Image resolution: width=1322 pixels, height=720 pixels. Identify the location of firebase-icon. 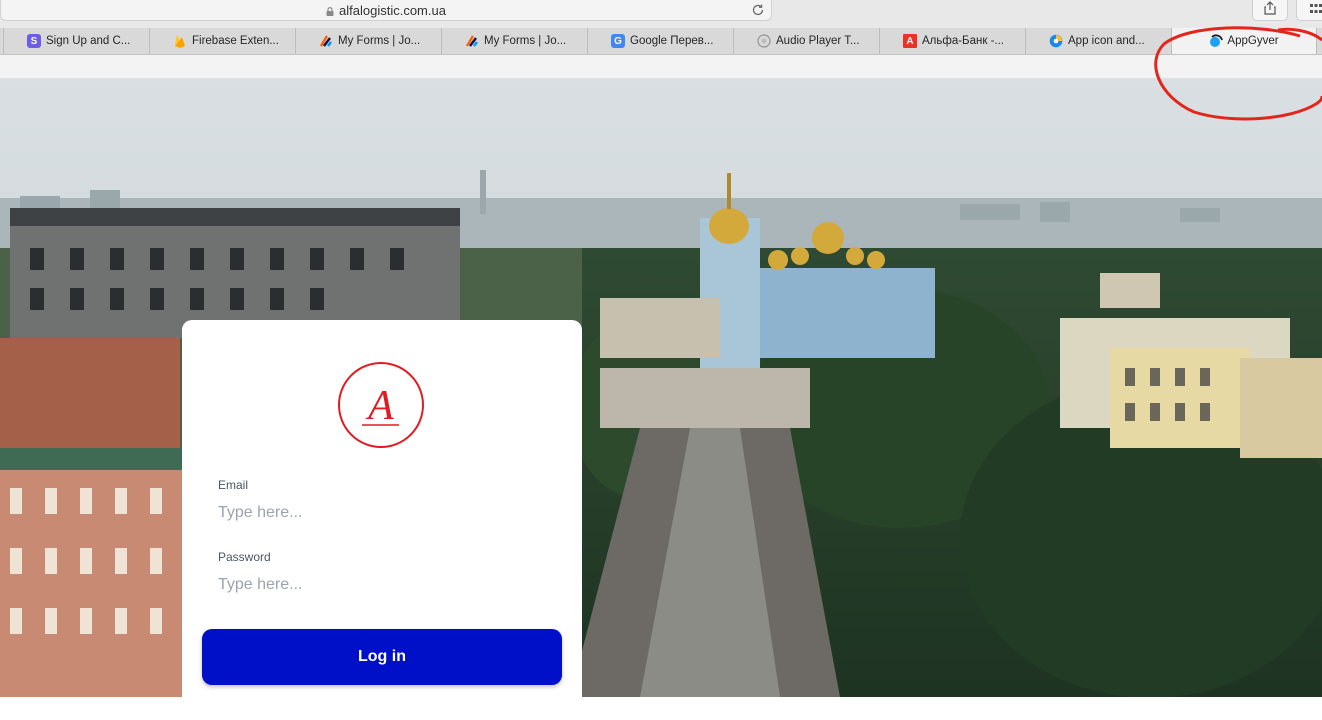
(180, 41).